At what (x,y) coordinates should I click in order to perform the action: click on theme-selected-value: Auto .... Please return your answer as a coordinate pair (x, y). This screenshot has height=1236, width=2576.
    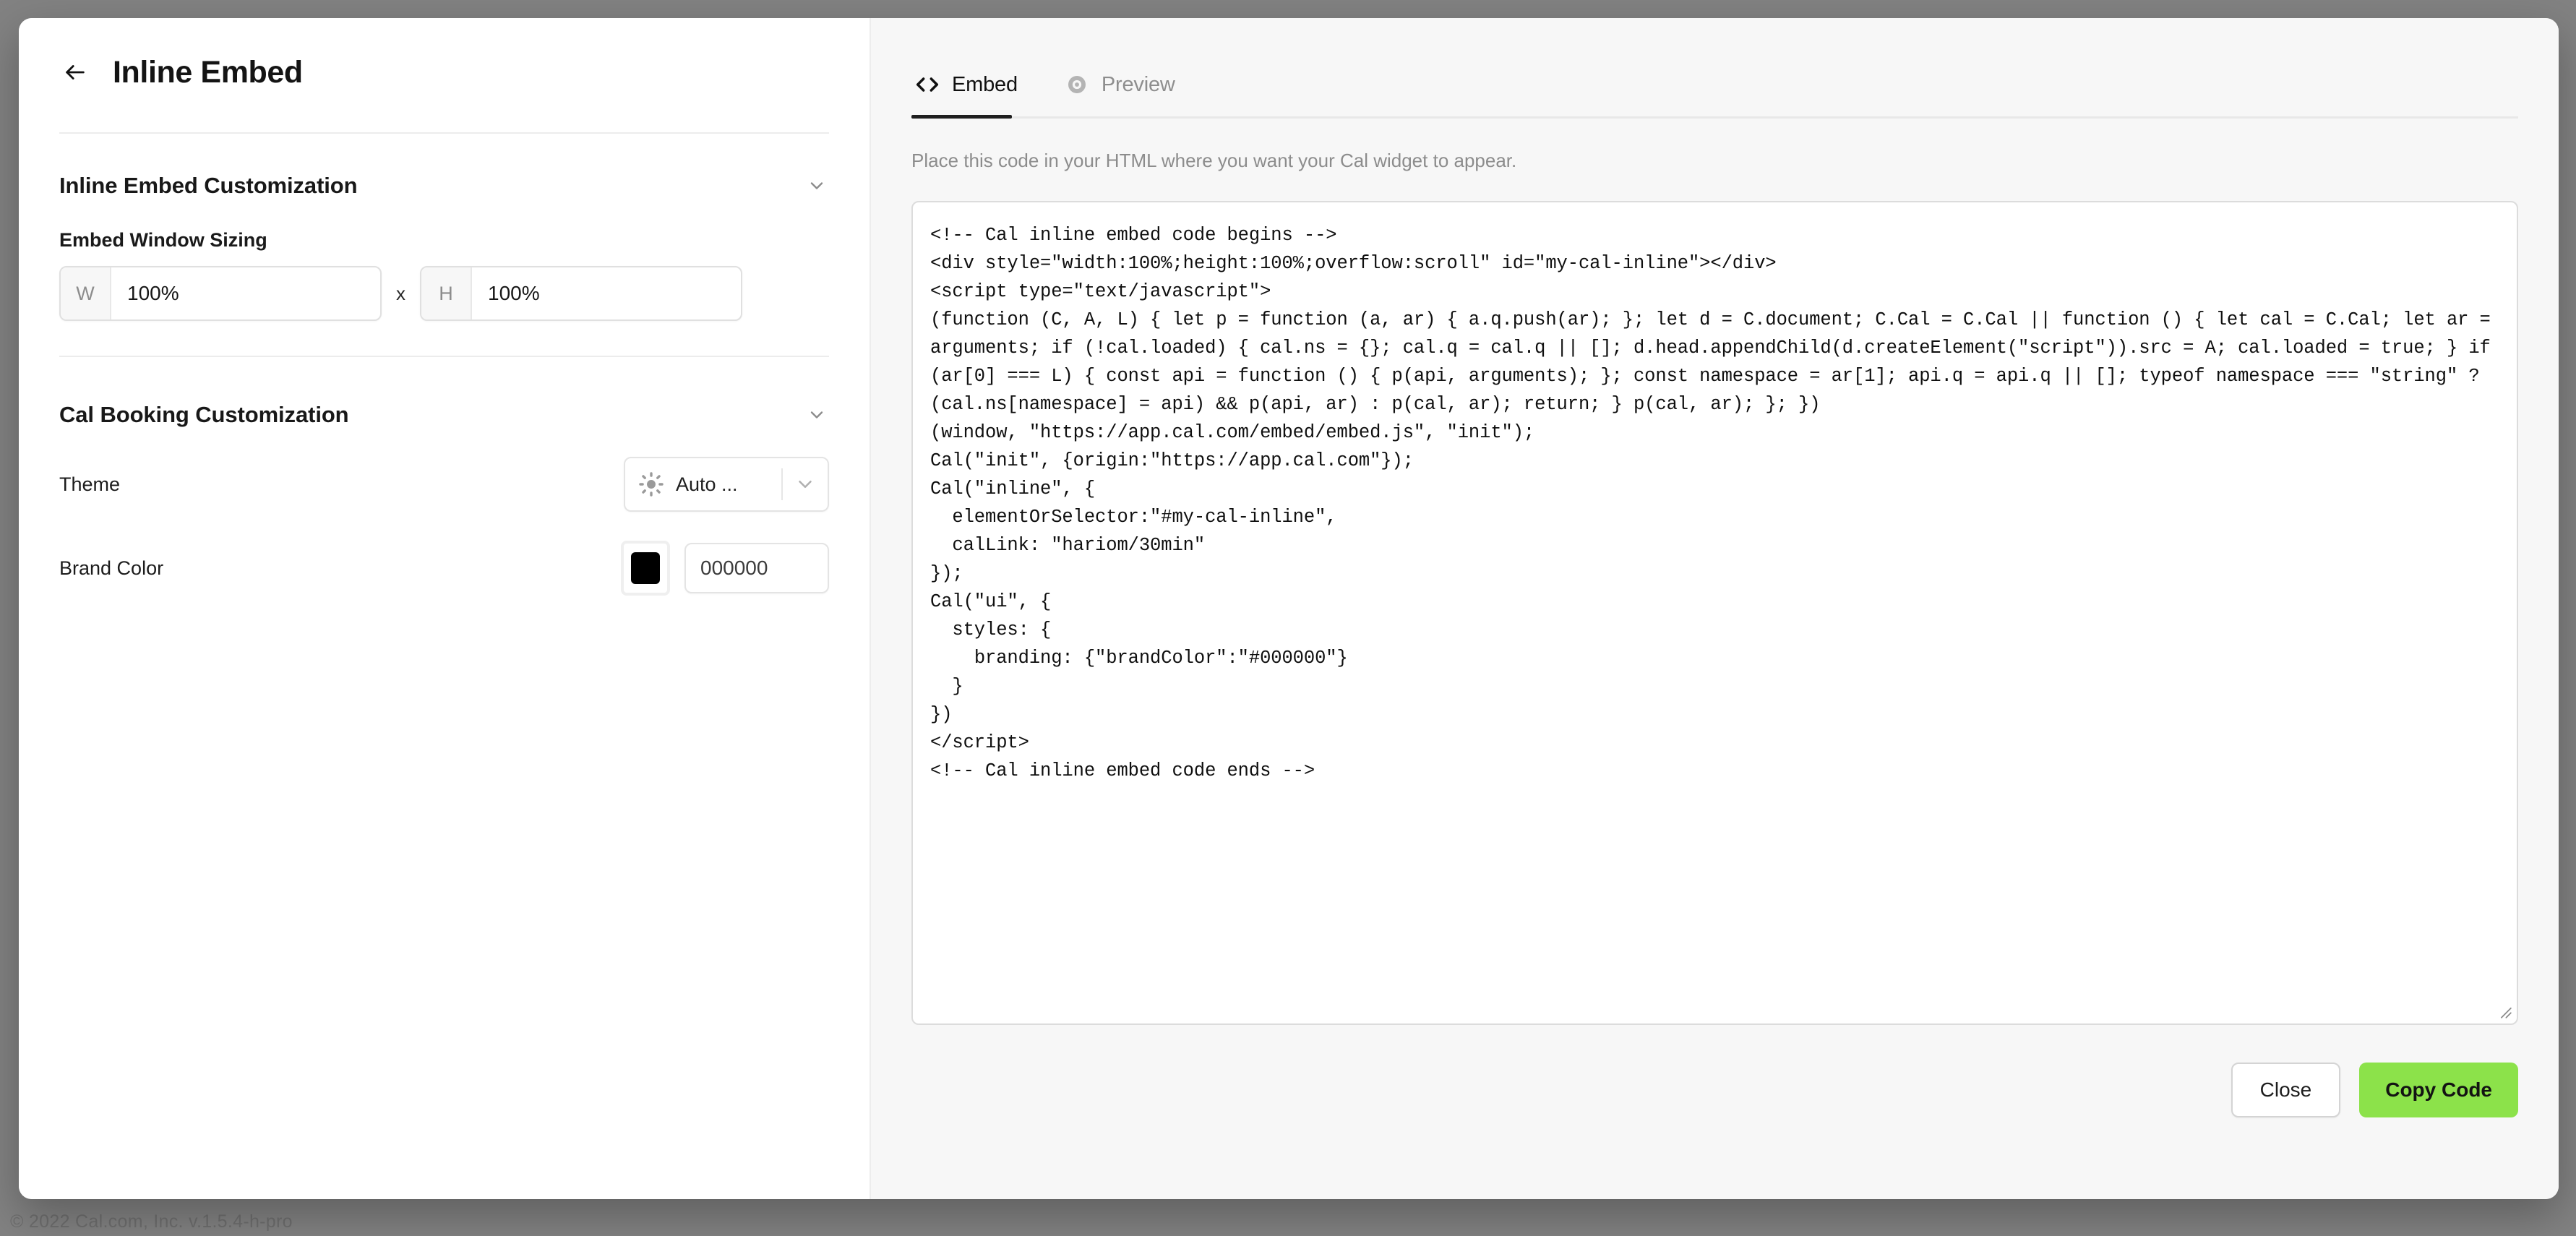
    Looking at the image, I should click on (707, 484).